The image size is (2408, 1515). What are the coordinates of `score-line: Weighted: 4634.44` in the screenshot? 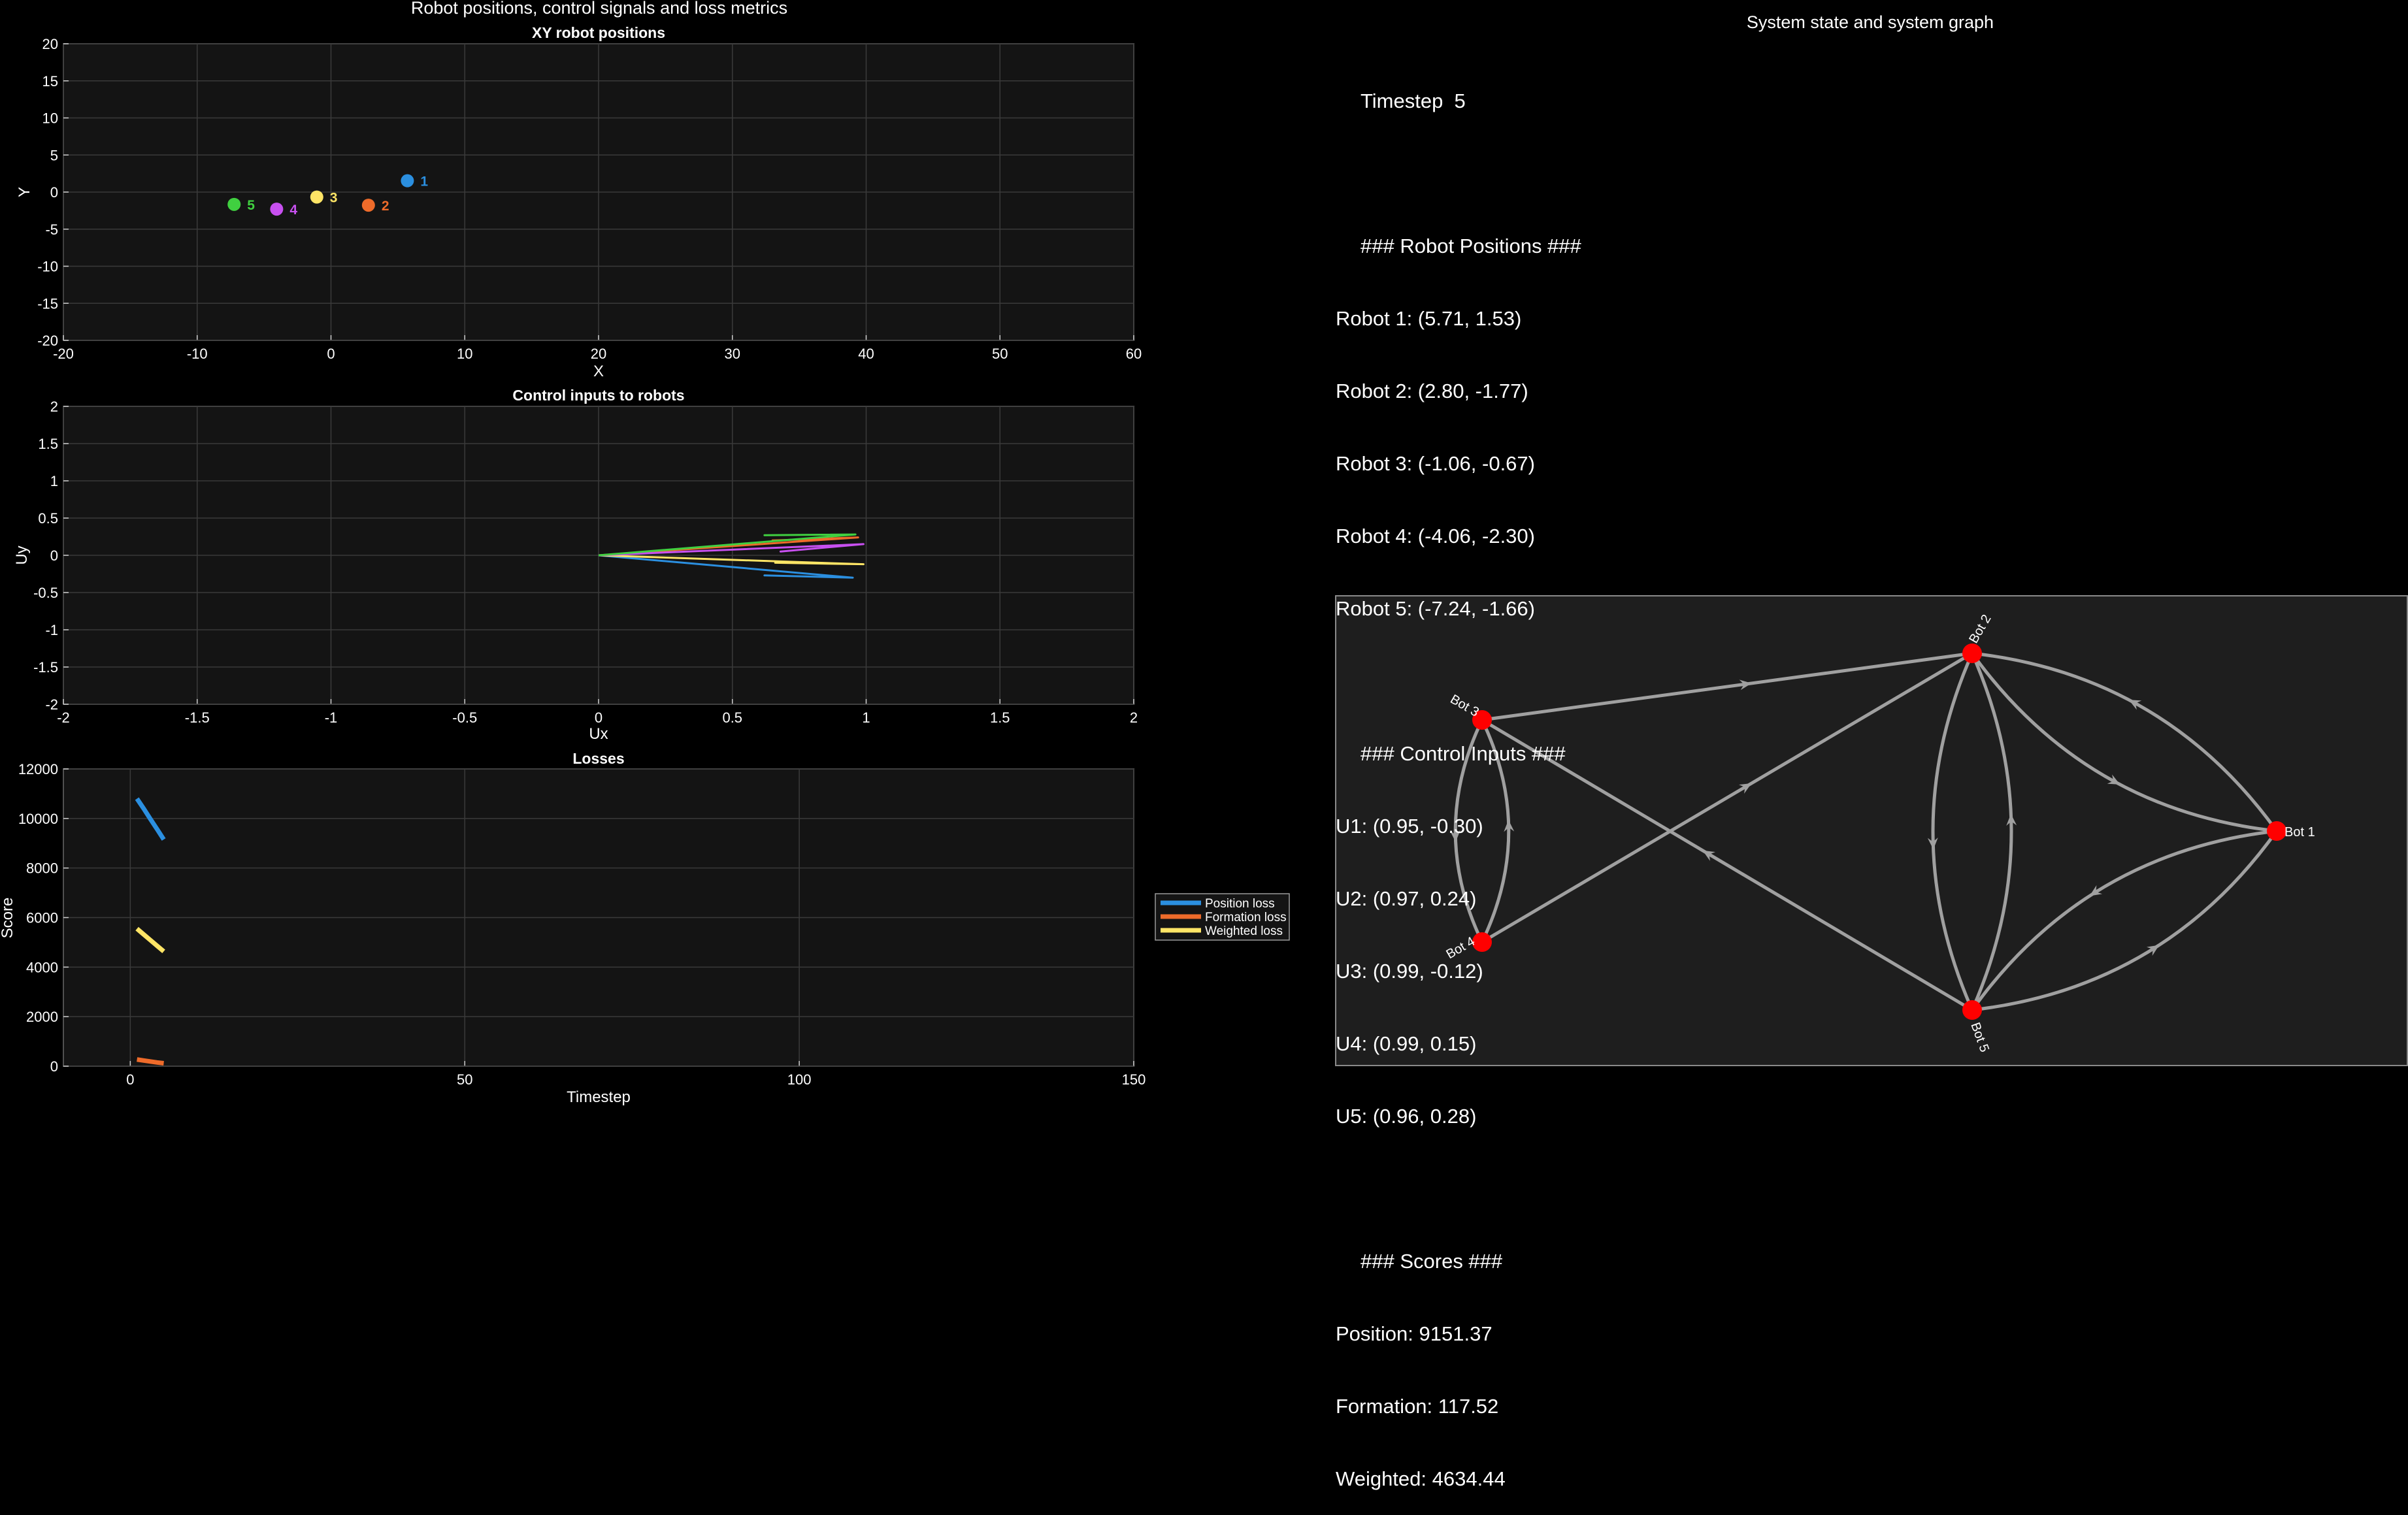 It's located at (1421, 1478).